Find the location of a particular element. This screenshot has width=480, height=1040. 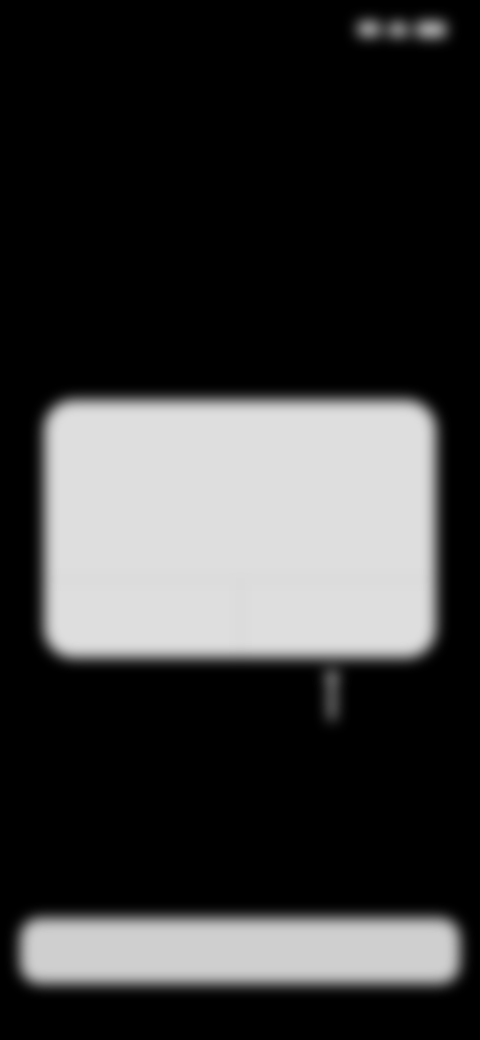

status-icons is located at coordinates (402, 29).